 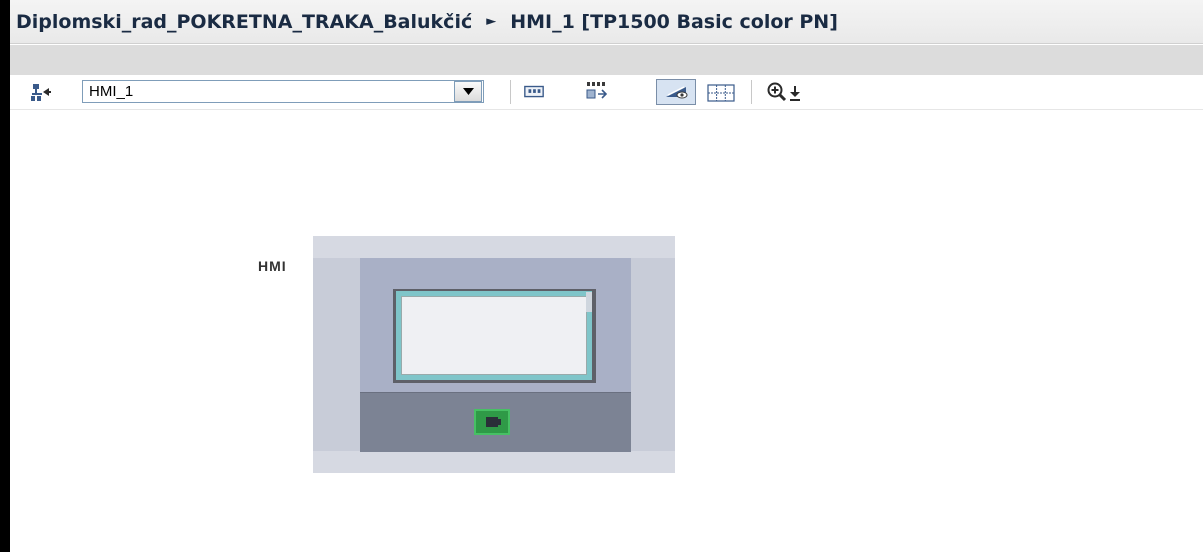 What do you see at coordinates (534, 92) in the screenshot?
I see `interface-icon` at bounding box center [534, 92].